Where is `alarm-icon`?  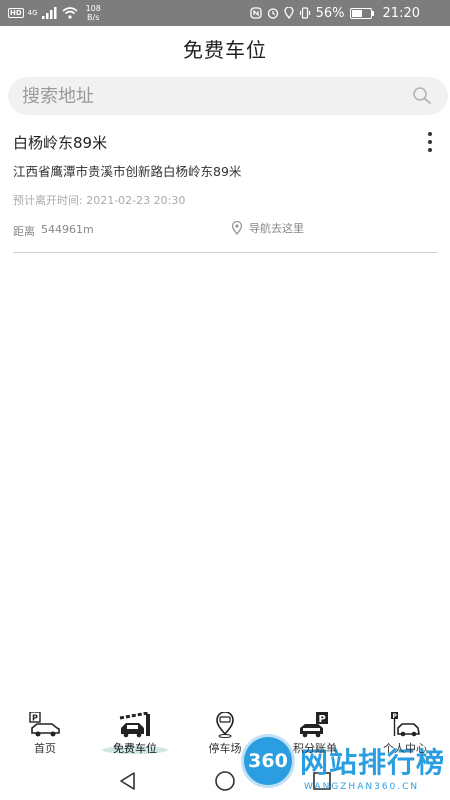 alarm-icon is located at coordinates (272, 13).